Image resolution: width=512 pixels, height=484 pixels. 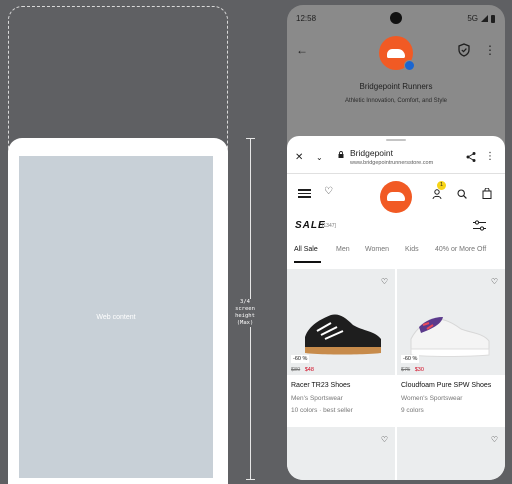 What do you see at coordinates (487, 193) in the screenshot?
I see `shopping-bag-icon` at bounding box center [487, 193].